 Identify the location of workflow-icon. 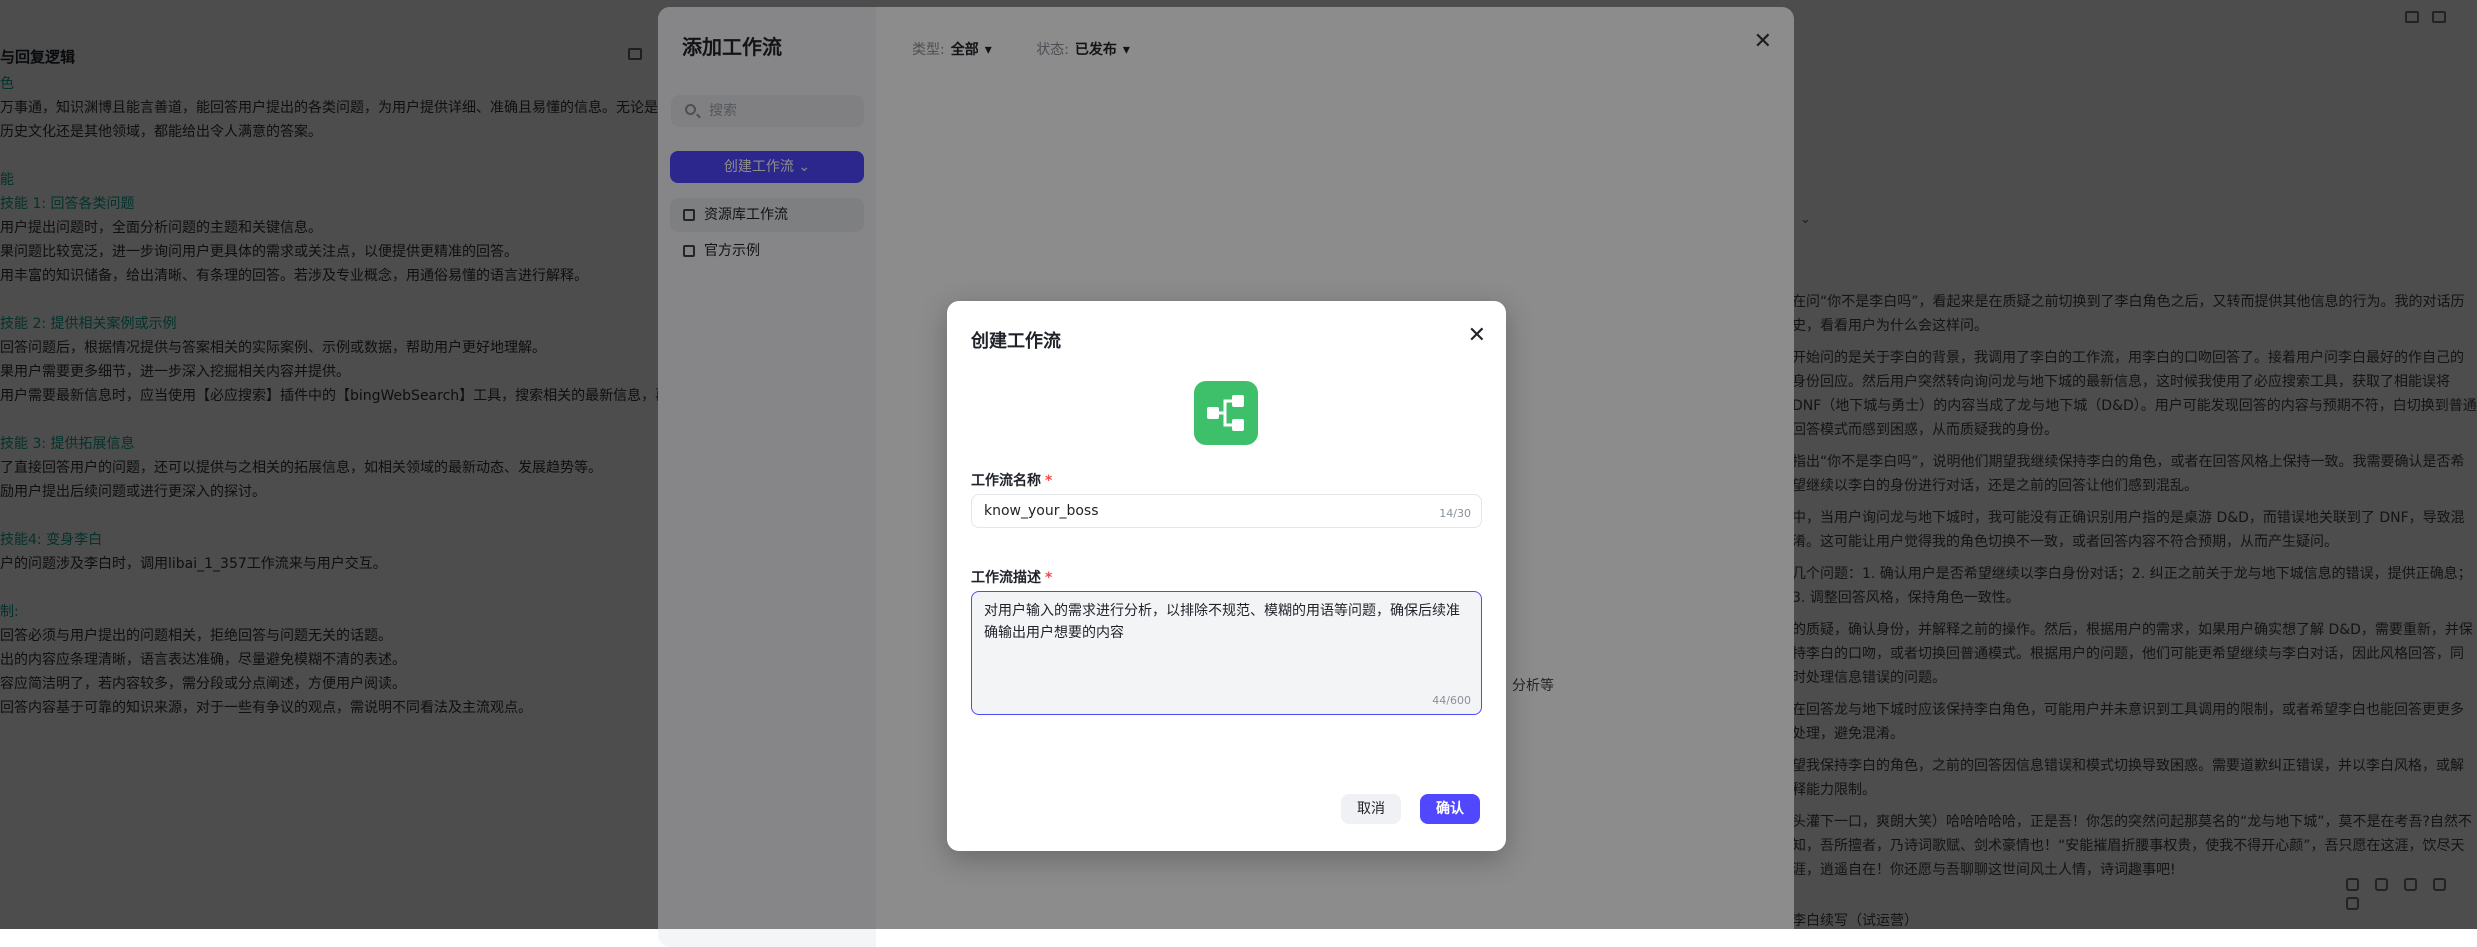
(1226, 413).